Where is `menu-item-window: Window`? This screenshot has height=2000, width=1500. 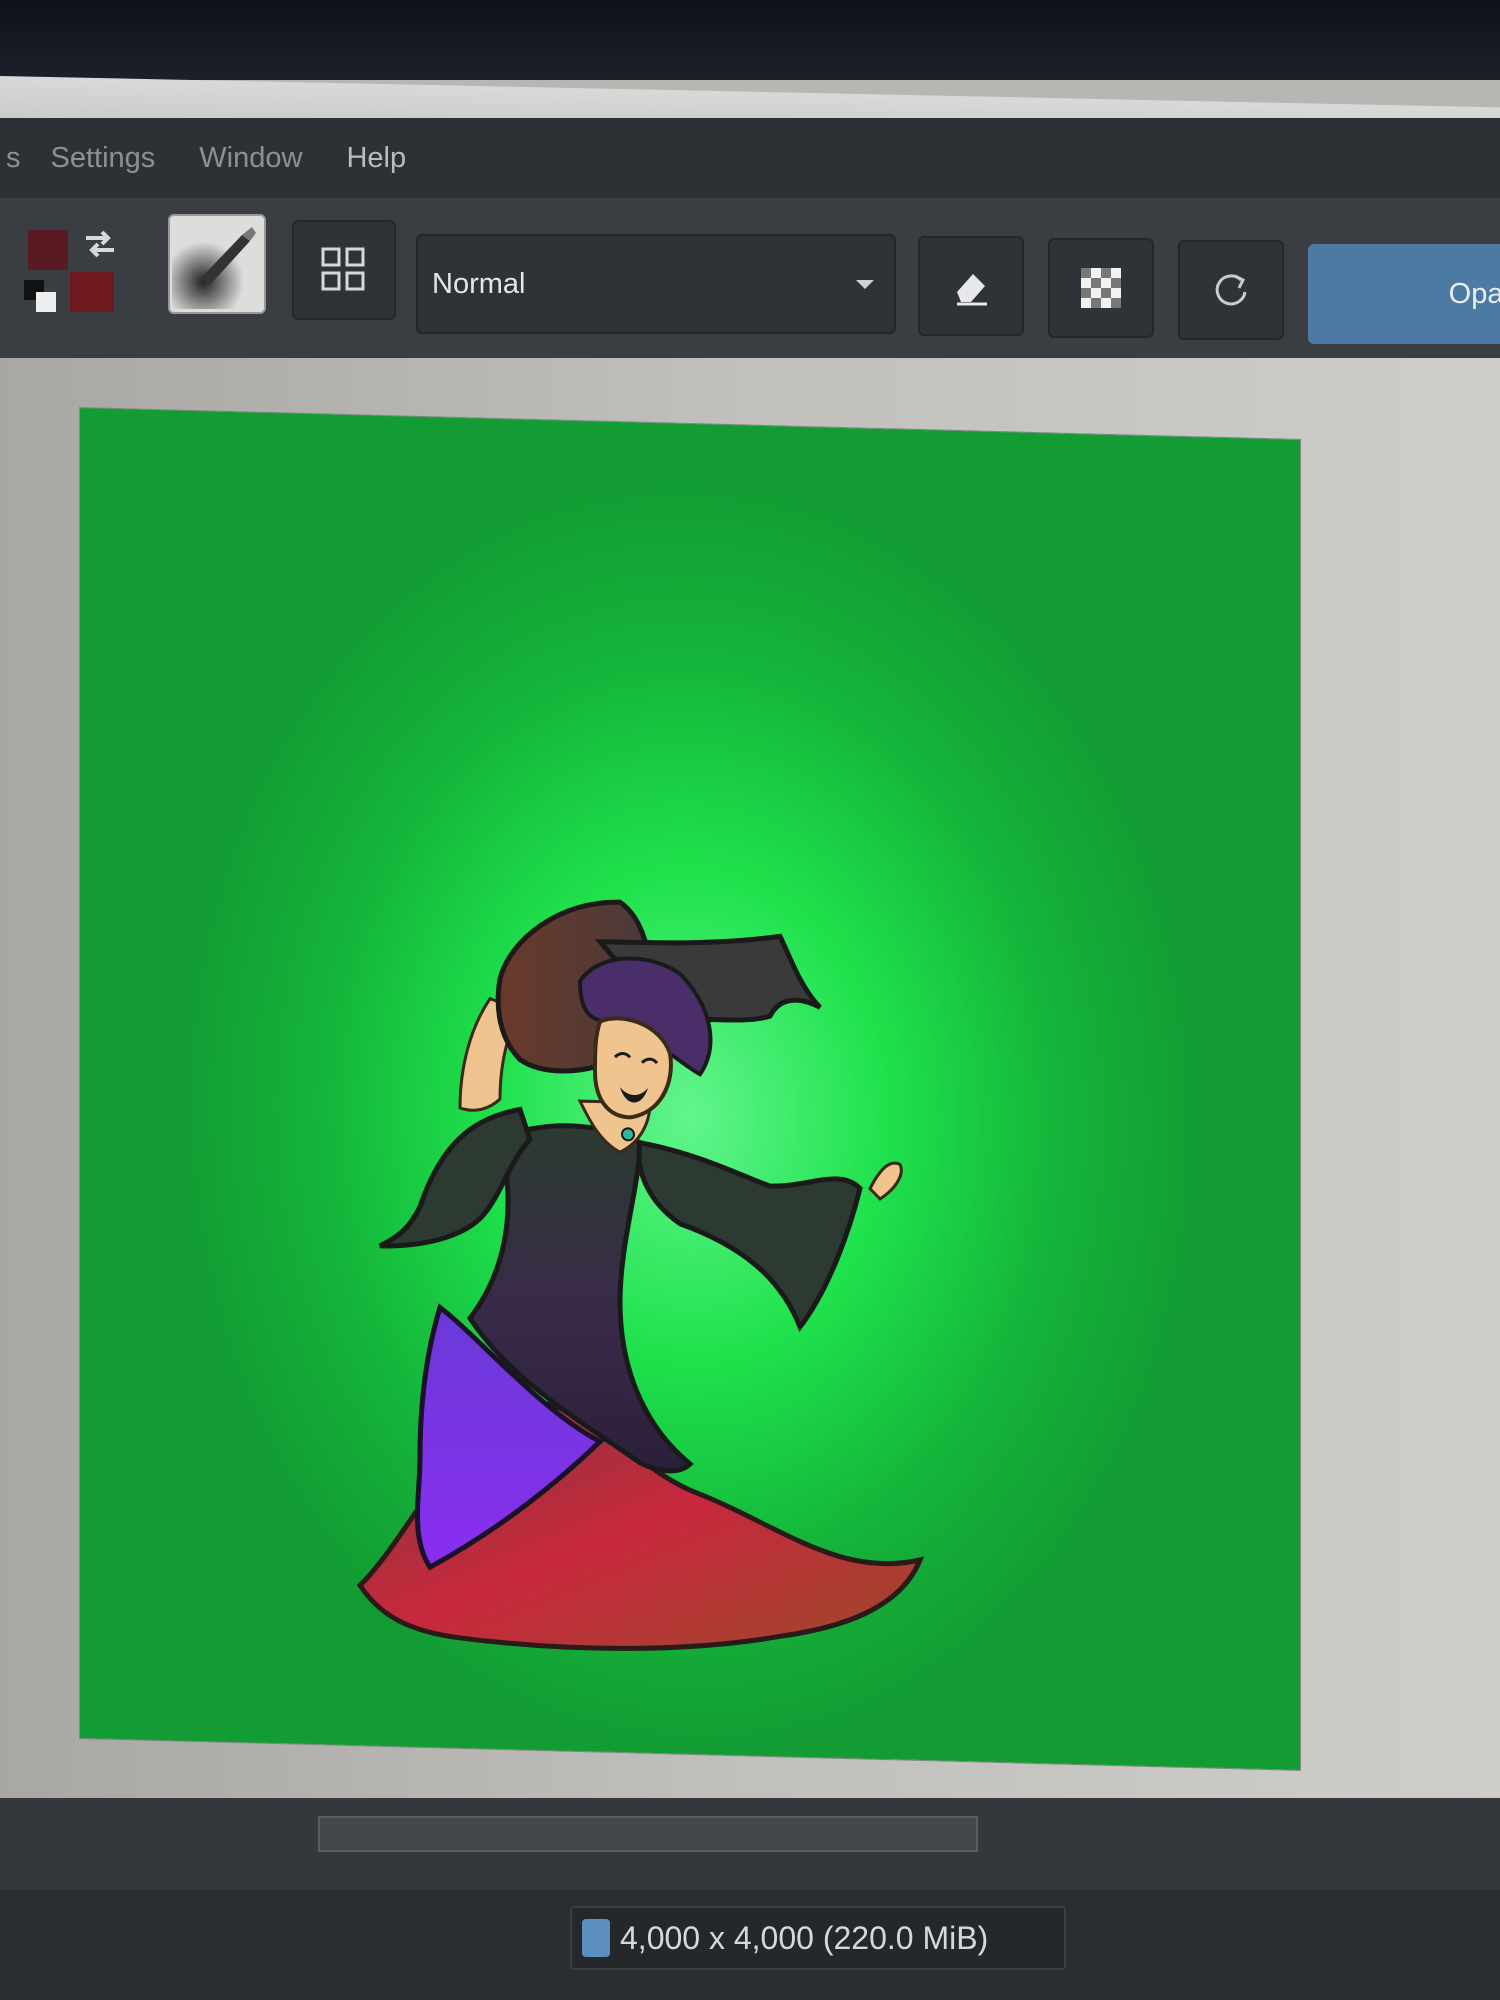 menu-item-window: Window is located at coordinates (250, 158).